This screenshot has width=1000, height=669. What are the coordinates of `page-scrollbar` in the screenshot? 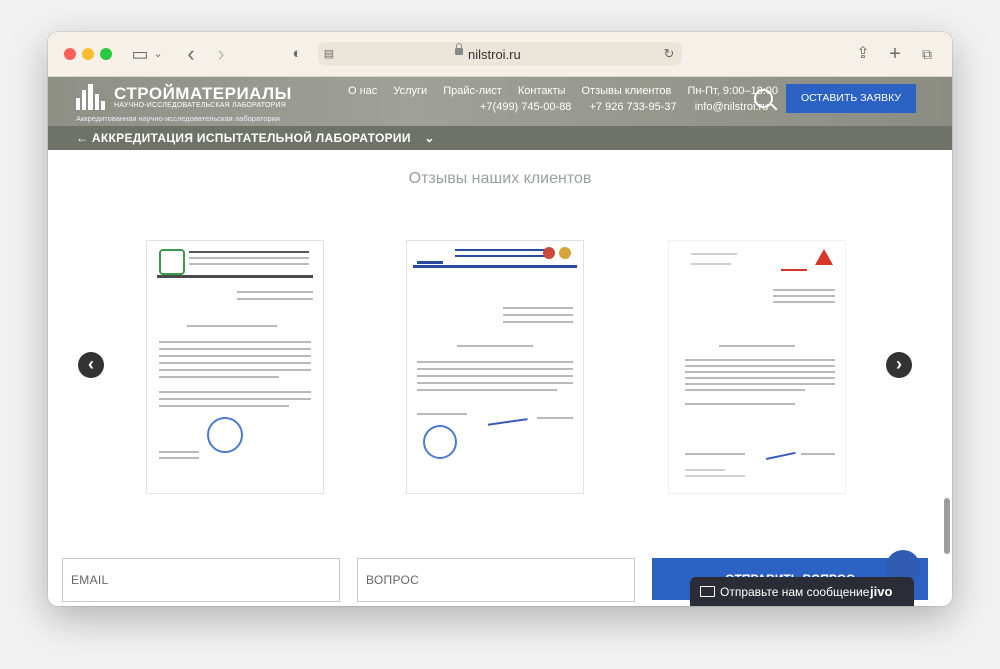 It's located at (947, 526).